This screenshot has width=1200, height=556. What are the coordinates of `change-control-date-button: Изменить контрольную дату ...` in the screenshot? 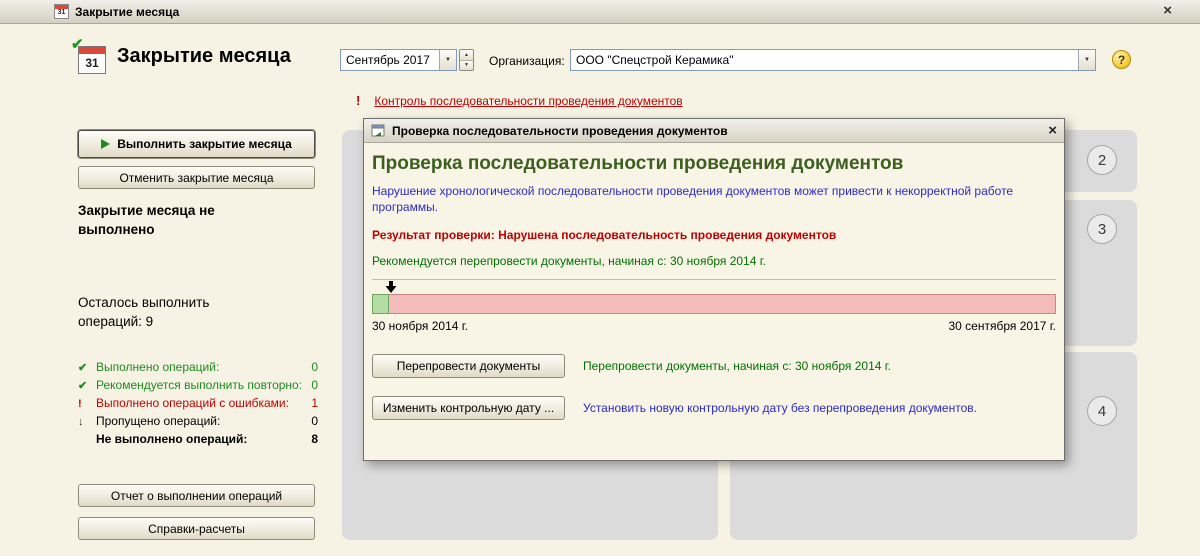 It's located at (468, 408).